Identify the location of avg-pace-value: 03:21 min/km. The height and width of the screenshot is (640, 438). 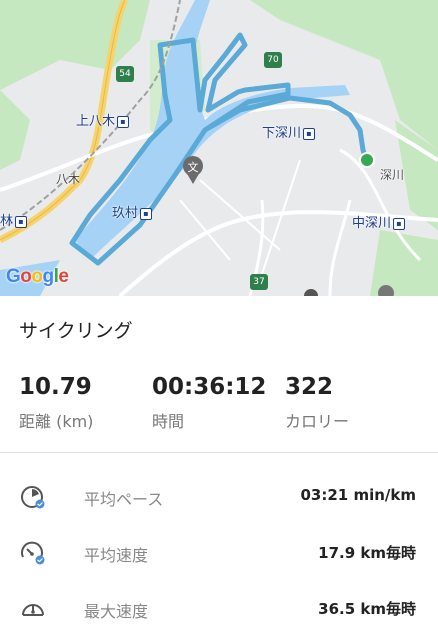
(358, 495).